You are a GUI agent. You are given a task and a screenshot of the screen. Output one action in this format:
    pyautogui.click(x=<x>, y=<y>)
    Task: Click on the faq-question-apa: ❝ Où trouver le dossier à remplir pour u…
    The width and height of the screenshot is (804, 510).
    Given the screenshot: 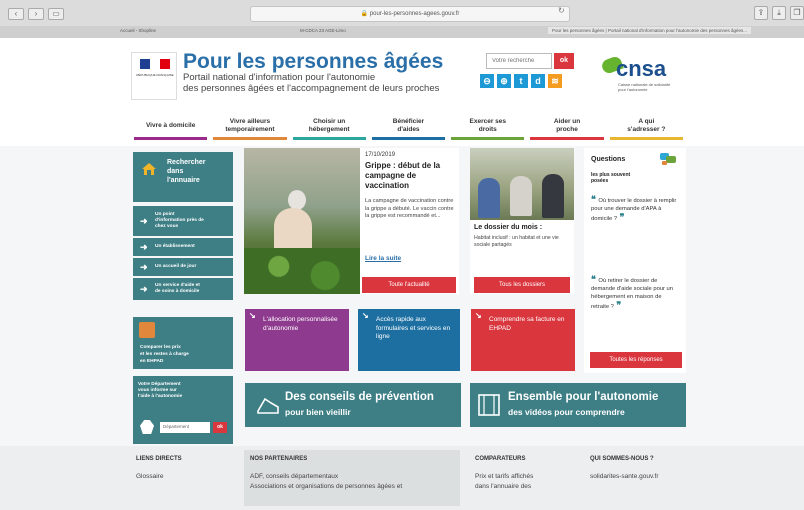 What is the action you would take?
    pyautogui.click(x=636, y=209)
    